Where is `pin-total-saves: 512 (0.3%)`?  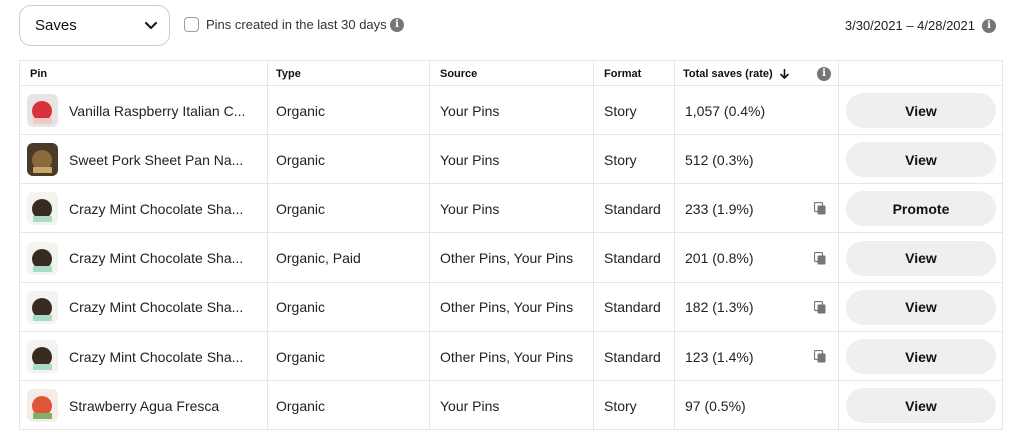 pin-total-saves: 512 (0.3%) is located at coordinates (719, 159).